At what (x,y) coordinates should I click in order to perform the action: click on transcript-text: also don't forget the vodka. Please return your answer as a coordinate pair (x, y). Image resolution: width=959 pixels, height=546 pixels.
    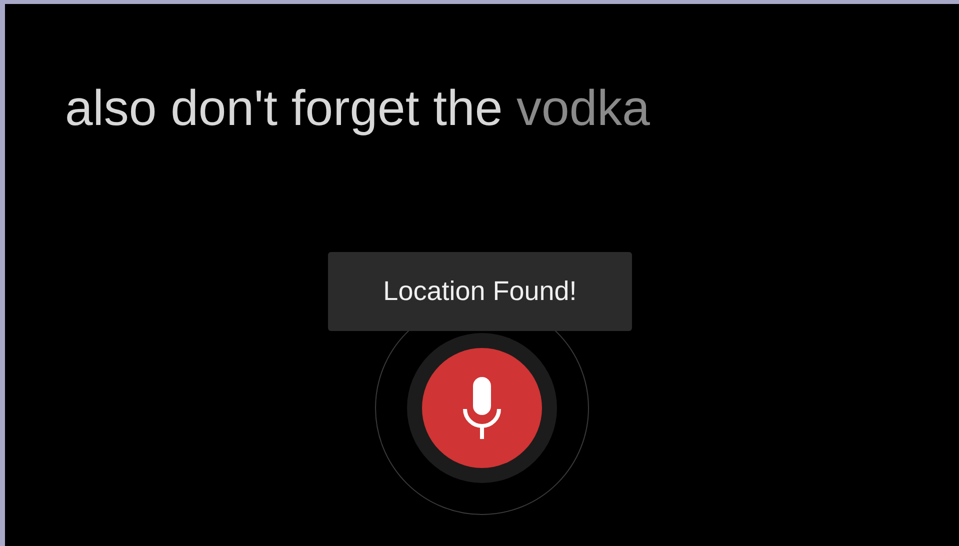
    Looking at the image, I should click on (358, 108).